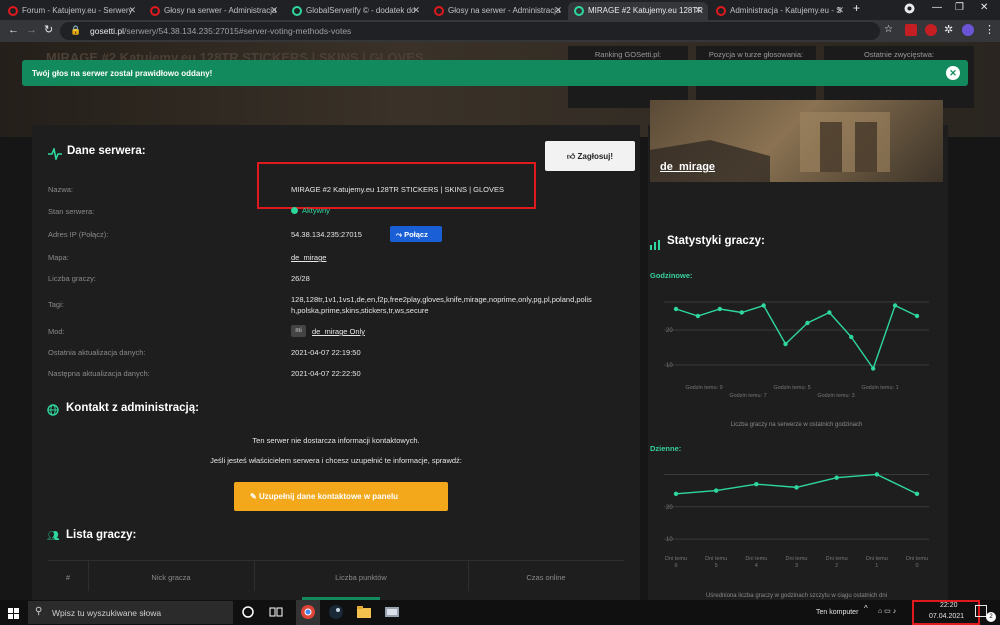 The width and height of the screenshot is (1000, 625). What do you see at coordinates (931, 30) in the screenshot?
I see `extension-badge-icon` at bounding box center [931, 30].